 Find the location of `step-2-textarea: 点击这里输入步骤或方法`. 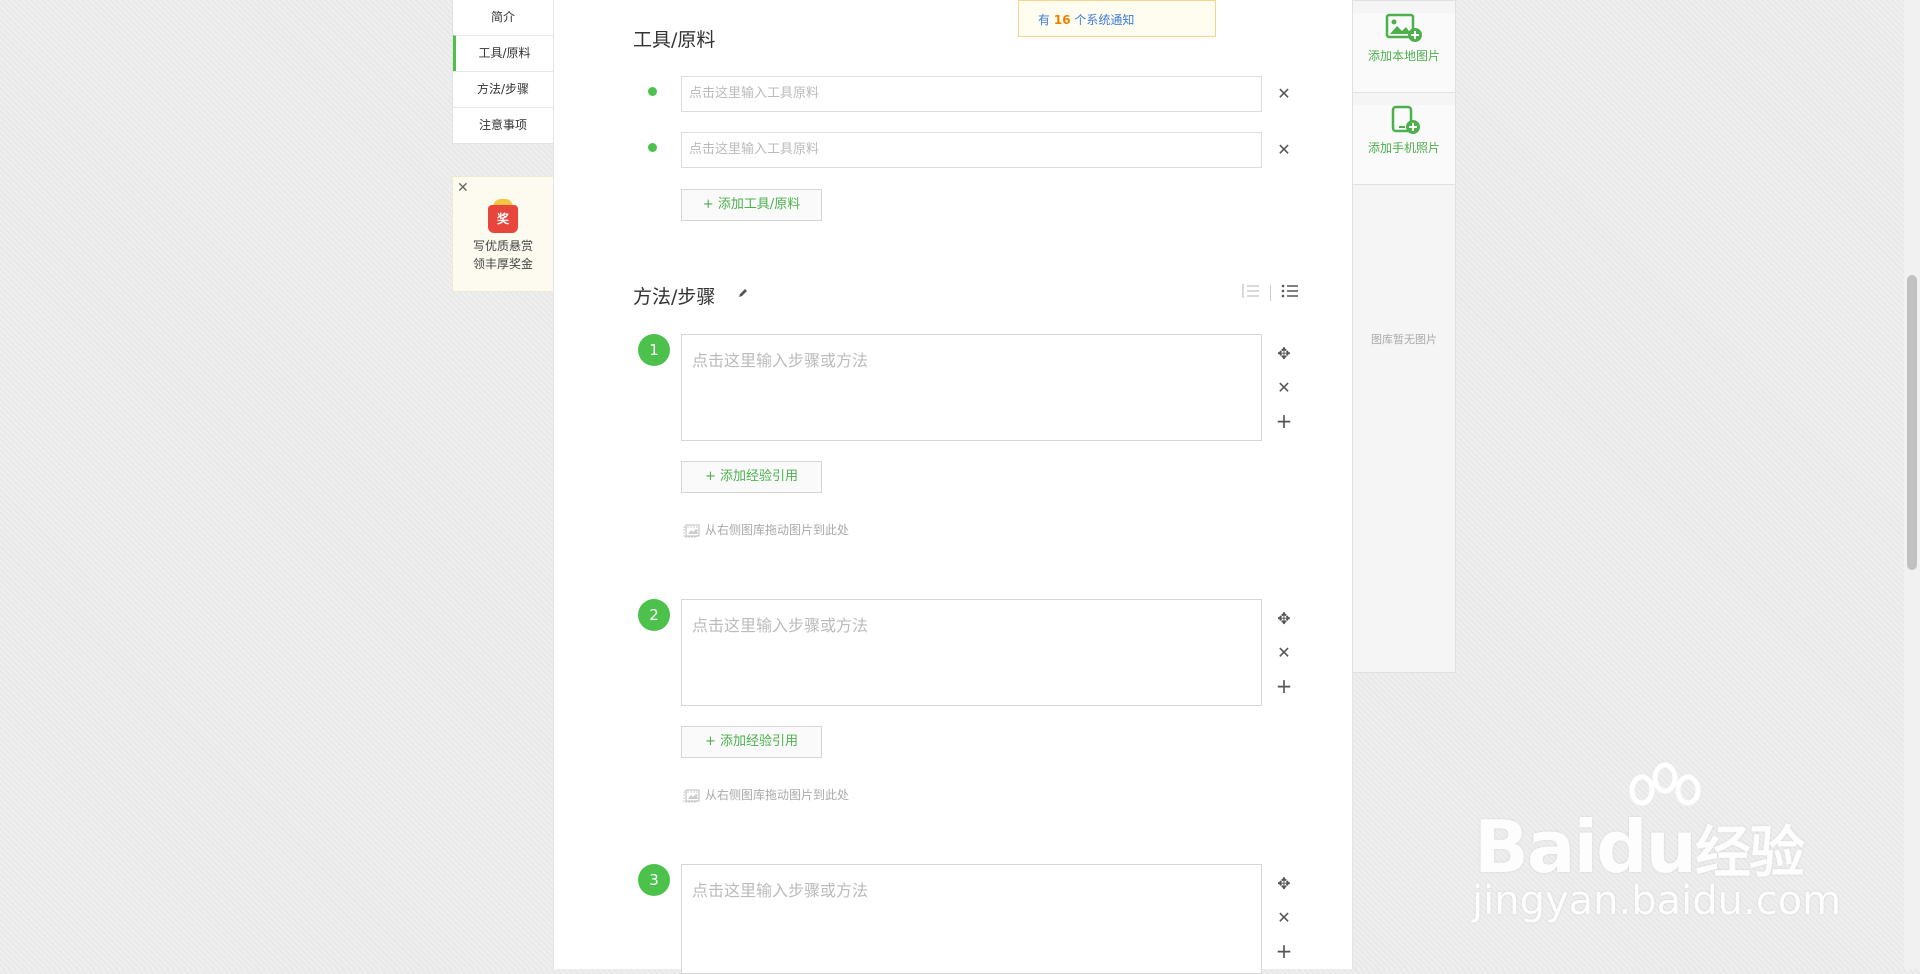

step-2-textarea: 点击这里输入步骤或方法 is located at coordinates (971, 652).